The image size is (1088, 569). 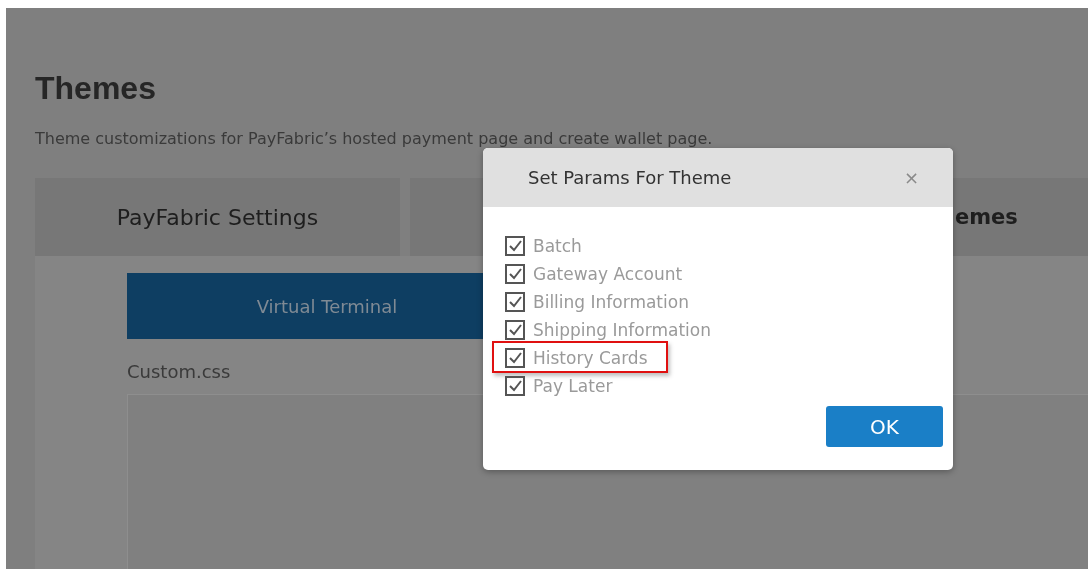 I want to click on ok-button: OK, so click(x=884, y=426).